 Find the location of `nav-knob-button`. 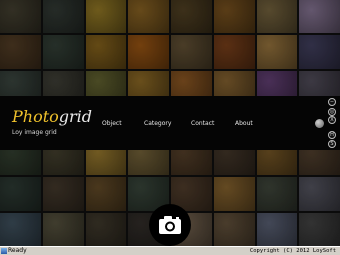

nav-knob-button is located at coordinates (319, 123).